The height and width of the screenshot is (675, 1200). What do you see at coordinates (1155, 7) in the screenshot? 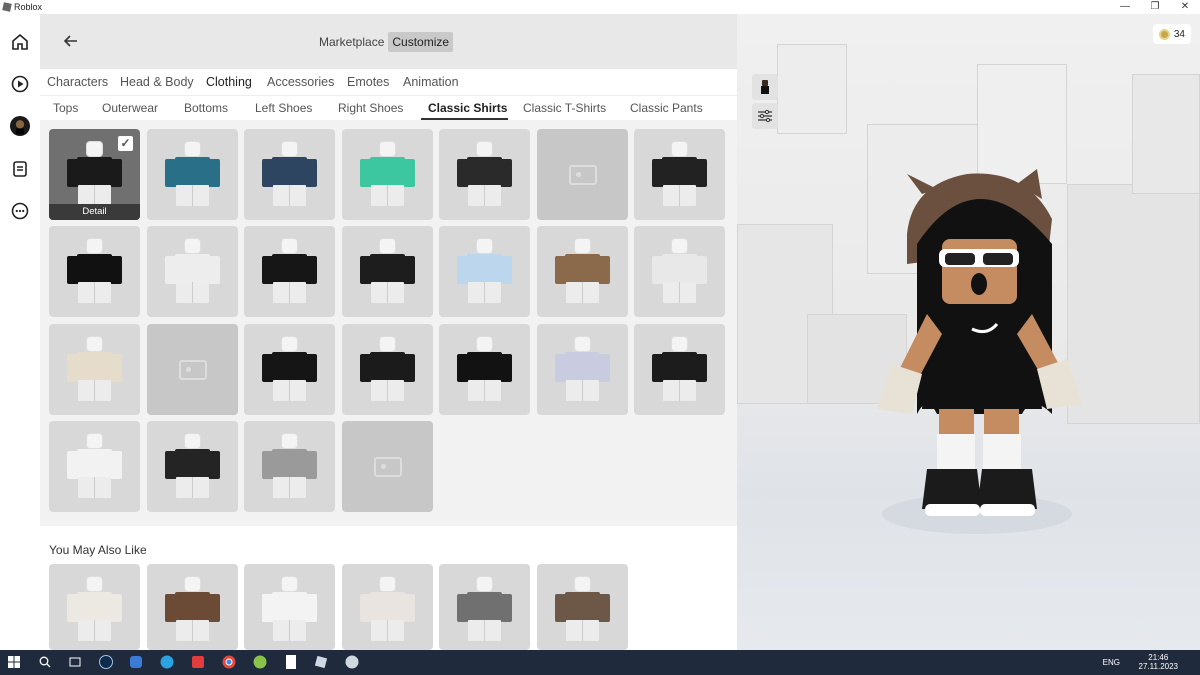
I see `restore-button: ❐` at bounding box center [1155, 7].